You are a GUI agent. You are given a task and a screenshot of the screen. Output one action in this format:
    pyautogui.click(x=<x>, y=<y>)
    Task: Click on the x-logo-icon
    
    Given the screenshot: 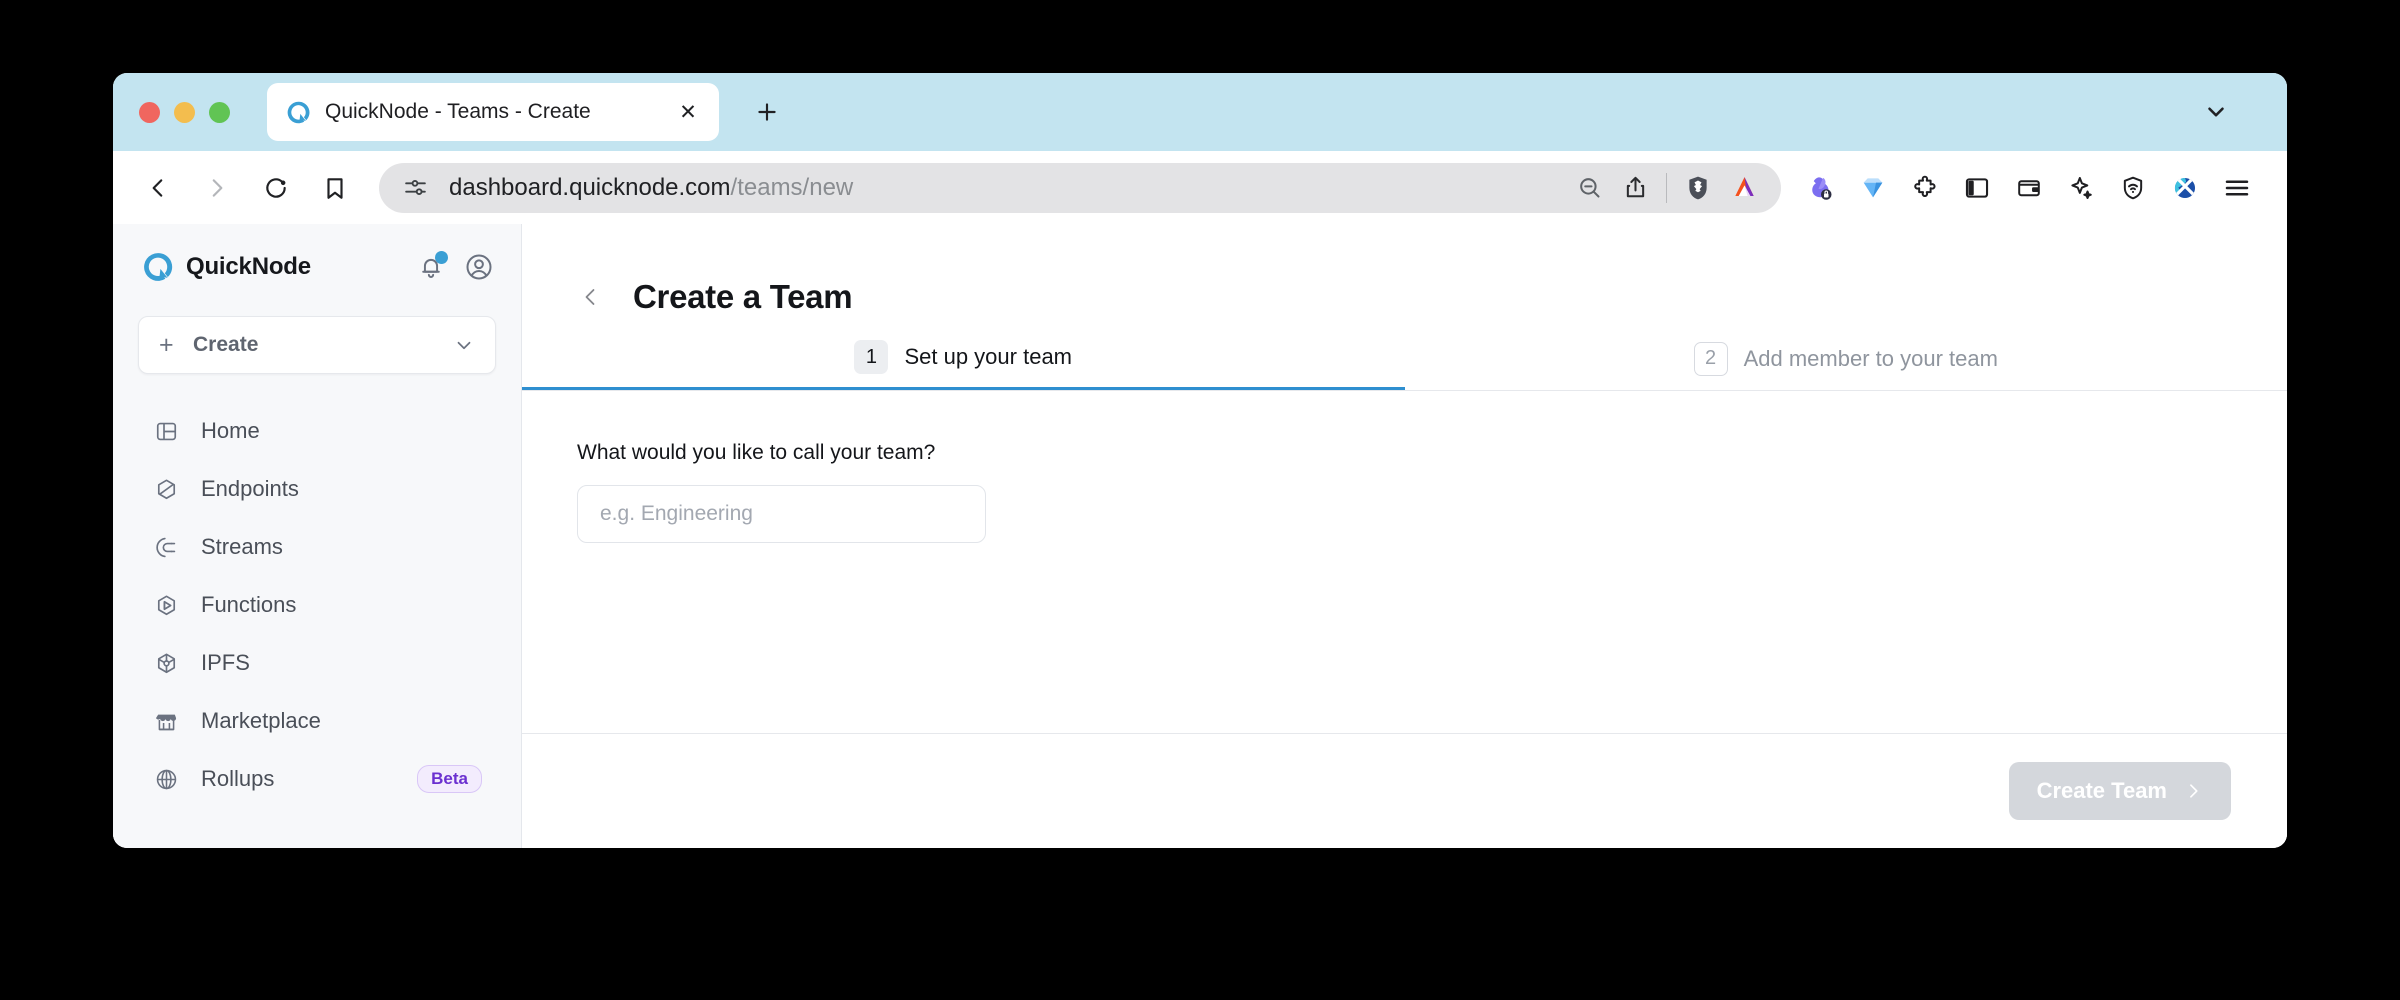 What is the action you would take?
    pyautogui.click(x=2185, y=188)
    